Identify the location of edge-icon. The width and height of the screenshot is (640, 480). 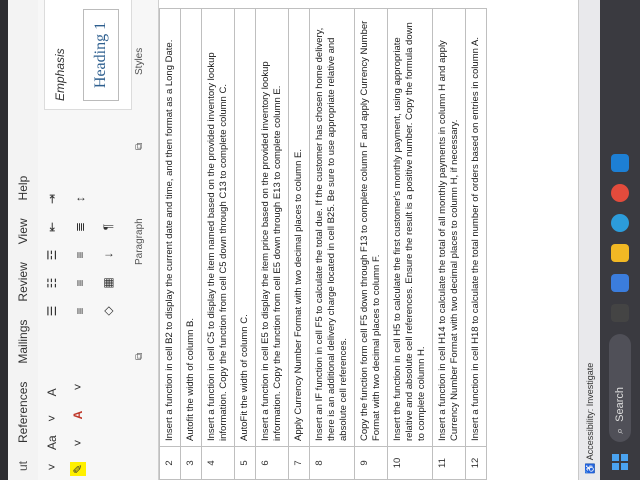
(620, 223).